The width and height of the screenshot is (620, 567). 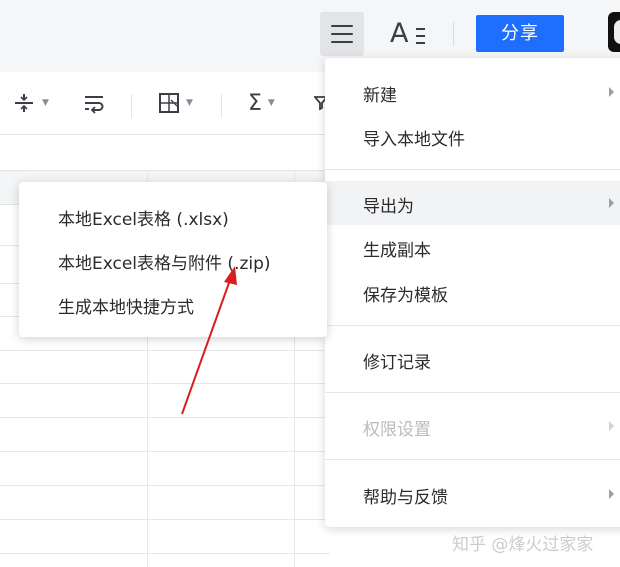 I want to click on annotation-arrow-icon, so click(x=209, y=340).